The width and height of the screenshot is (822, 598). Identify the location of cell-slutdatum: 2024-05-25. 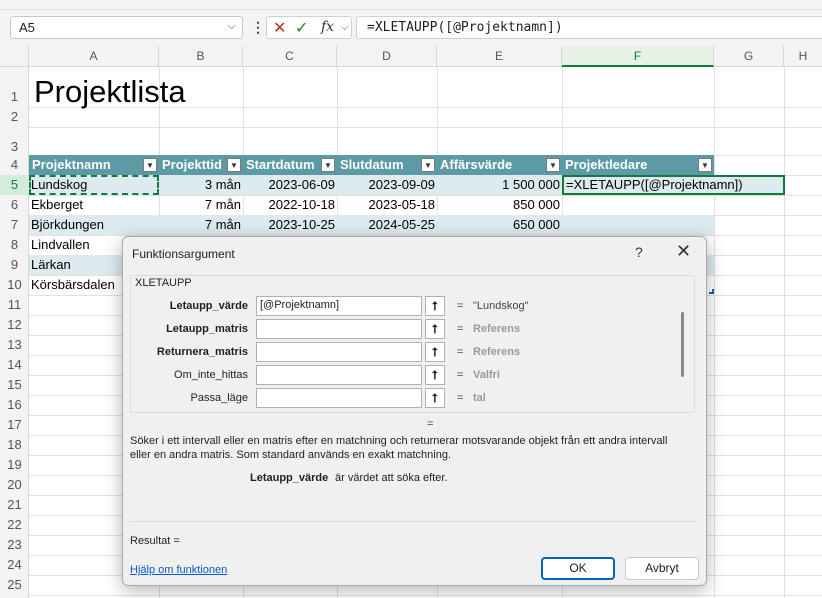
(386, 225).